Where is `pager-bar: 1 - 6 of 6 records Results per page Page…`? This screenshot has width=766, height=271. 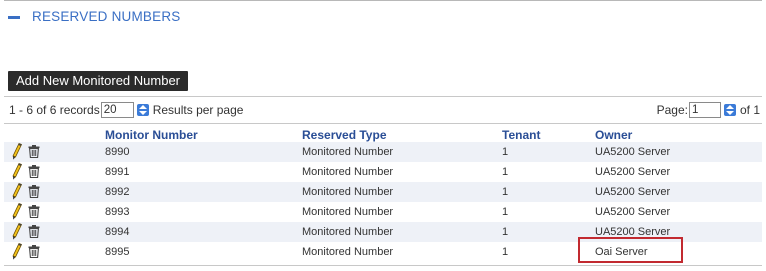
pager-bar: 1 - 6 of 6 records Results per page Page… is located at coordinates (383, 110).